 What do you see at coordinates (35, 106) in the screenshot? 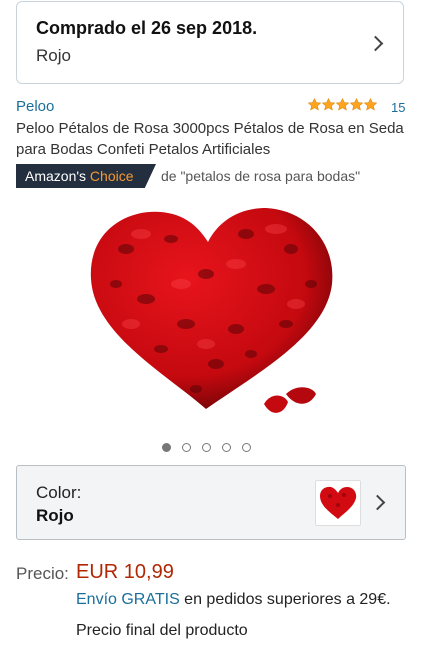
I see `brand-link: Peloo` at bounding box center [35, 106].